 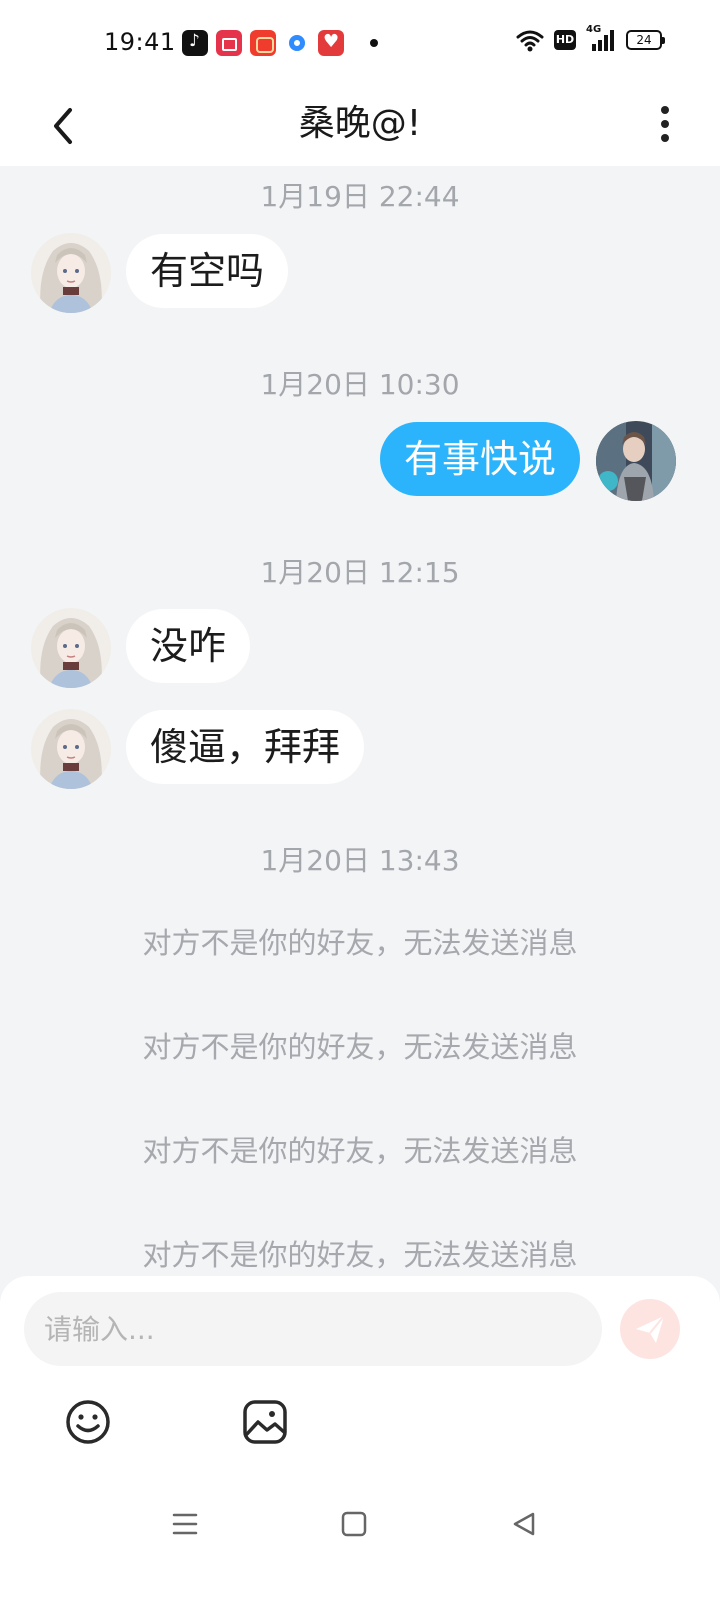 I want to click on paper-plane-icon, so click(x=650, y=1329).